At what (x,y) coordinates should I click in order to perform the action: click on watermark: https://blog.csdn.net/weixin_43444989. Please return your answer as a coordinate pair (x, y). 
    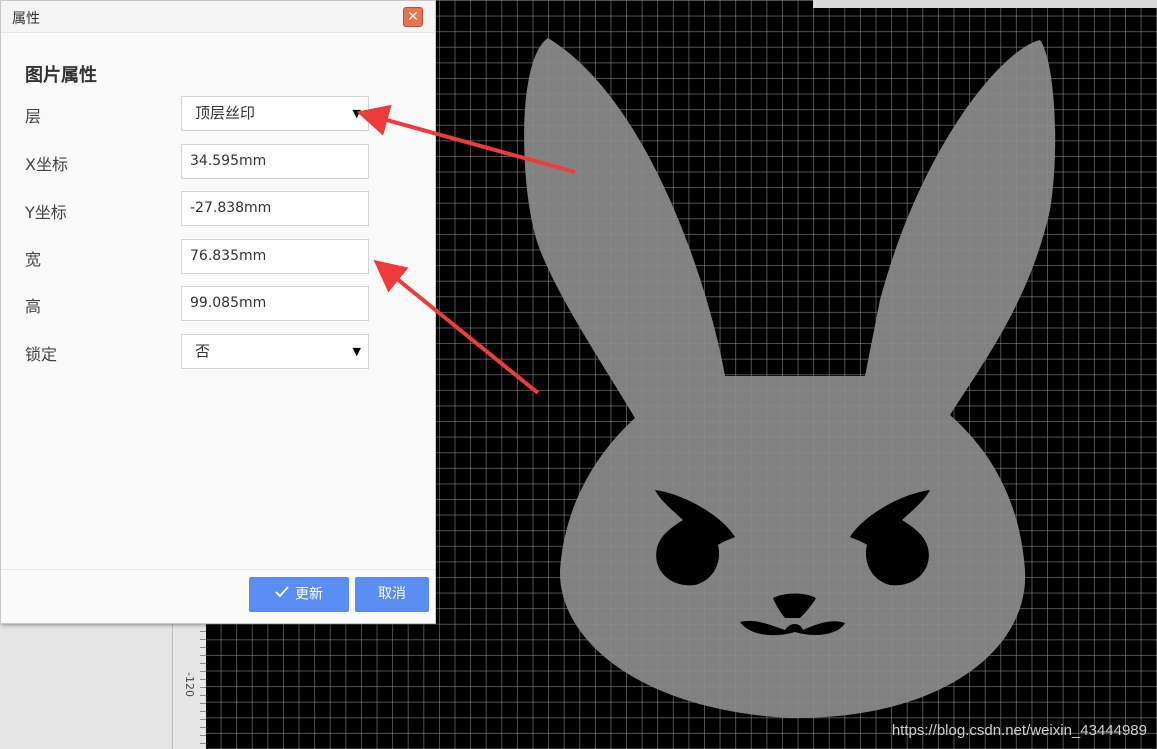
    Looking at the image, I should click on (1019, 730).